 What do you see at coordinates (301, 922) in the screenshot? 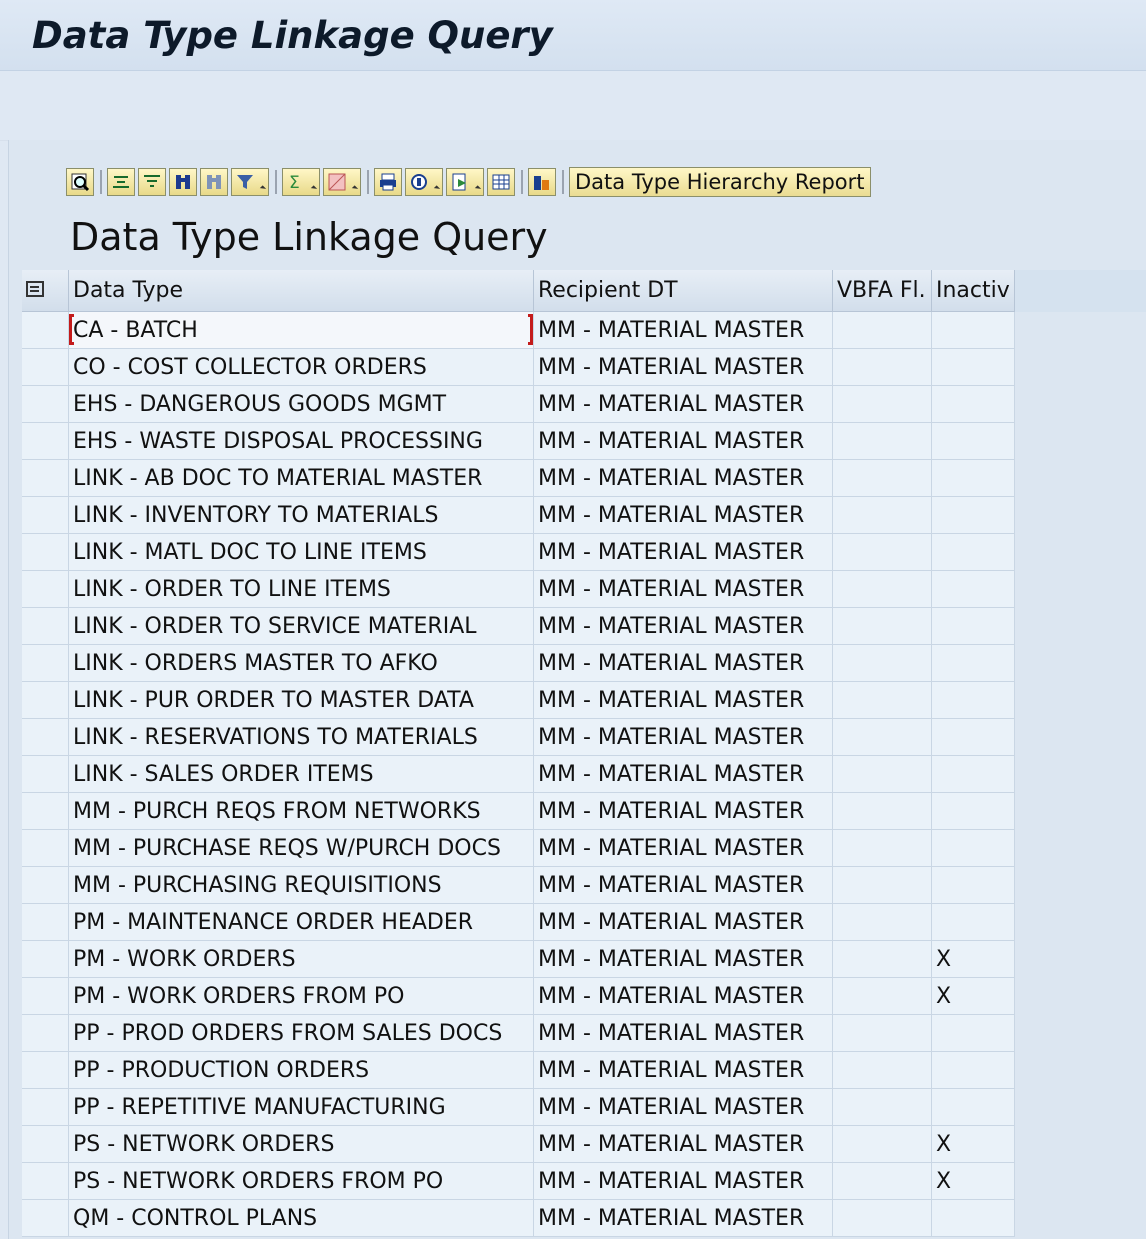
I see `data-type-cell: PM - MAINTENANCE ORDER HEADER` at bounding box center [301, 922].